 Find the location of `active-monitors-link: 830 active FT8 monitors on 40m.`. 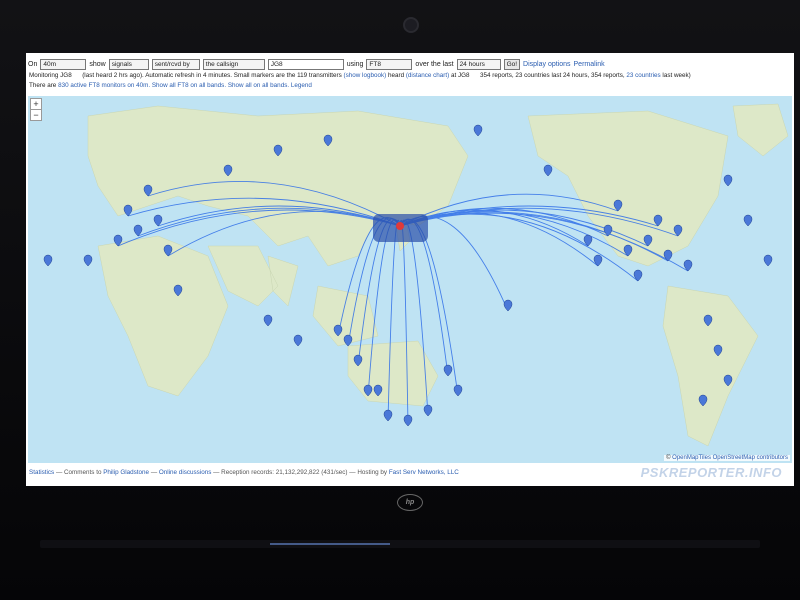

active-monitors-link: 830 active FT8 monitors on 40m. is located at coordinates (104, 85).